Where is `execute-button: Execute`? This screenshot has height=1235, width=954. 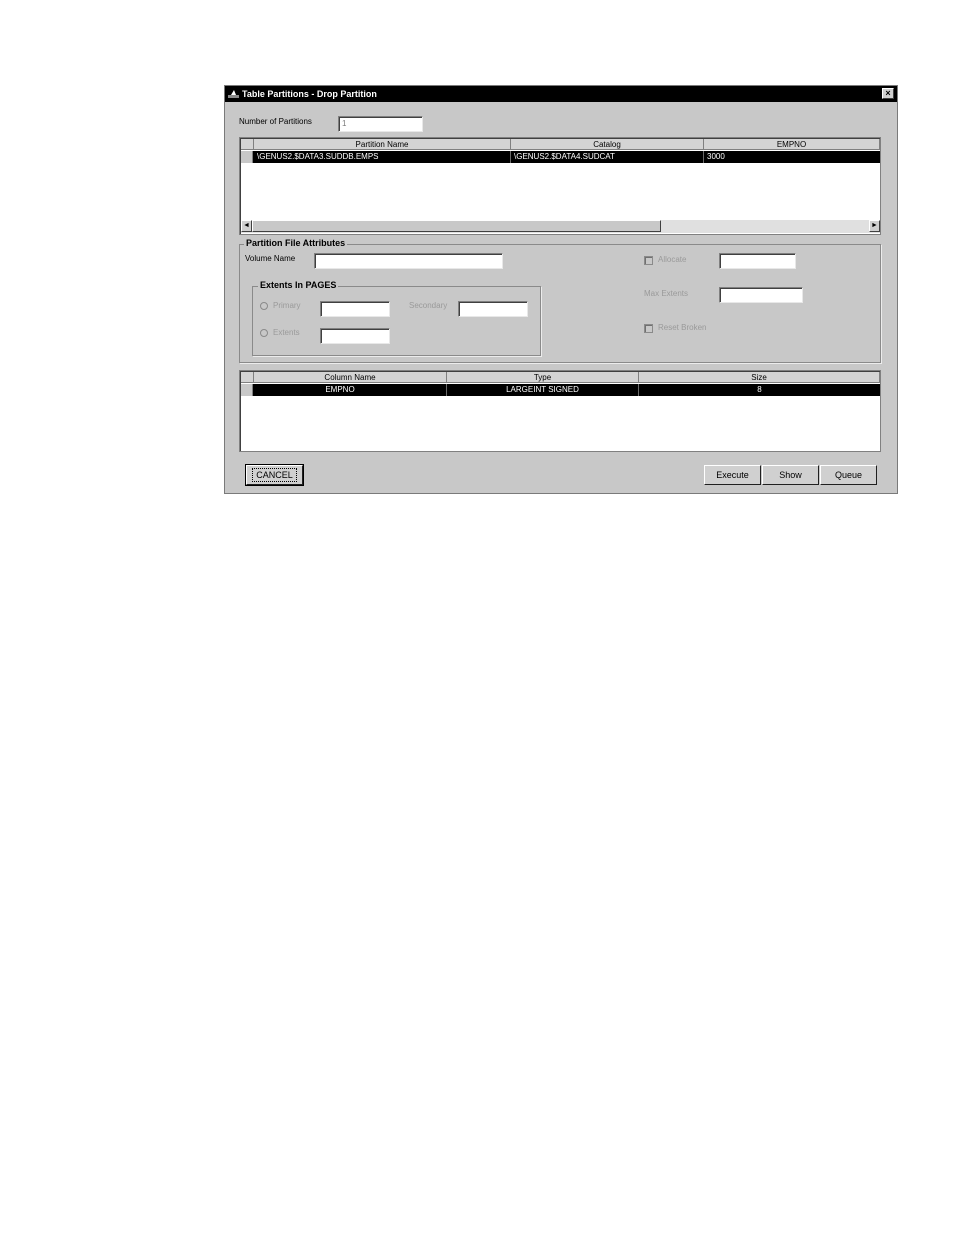 execute-button: Execute is located at coordinates (732, 475).